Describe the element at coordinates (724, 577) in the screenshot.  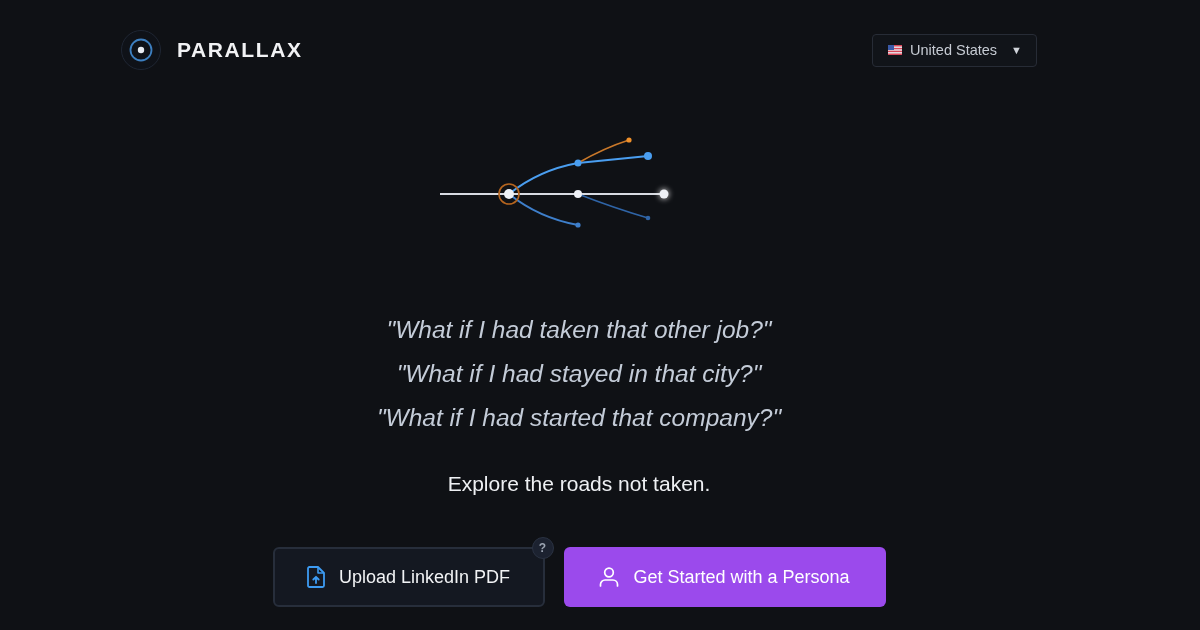
I see `get-started-button: Get Started with a Persona` at that location.